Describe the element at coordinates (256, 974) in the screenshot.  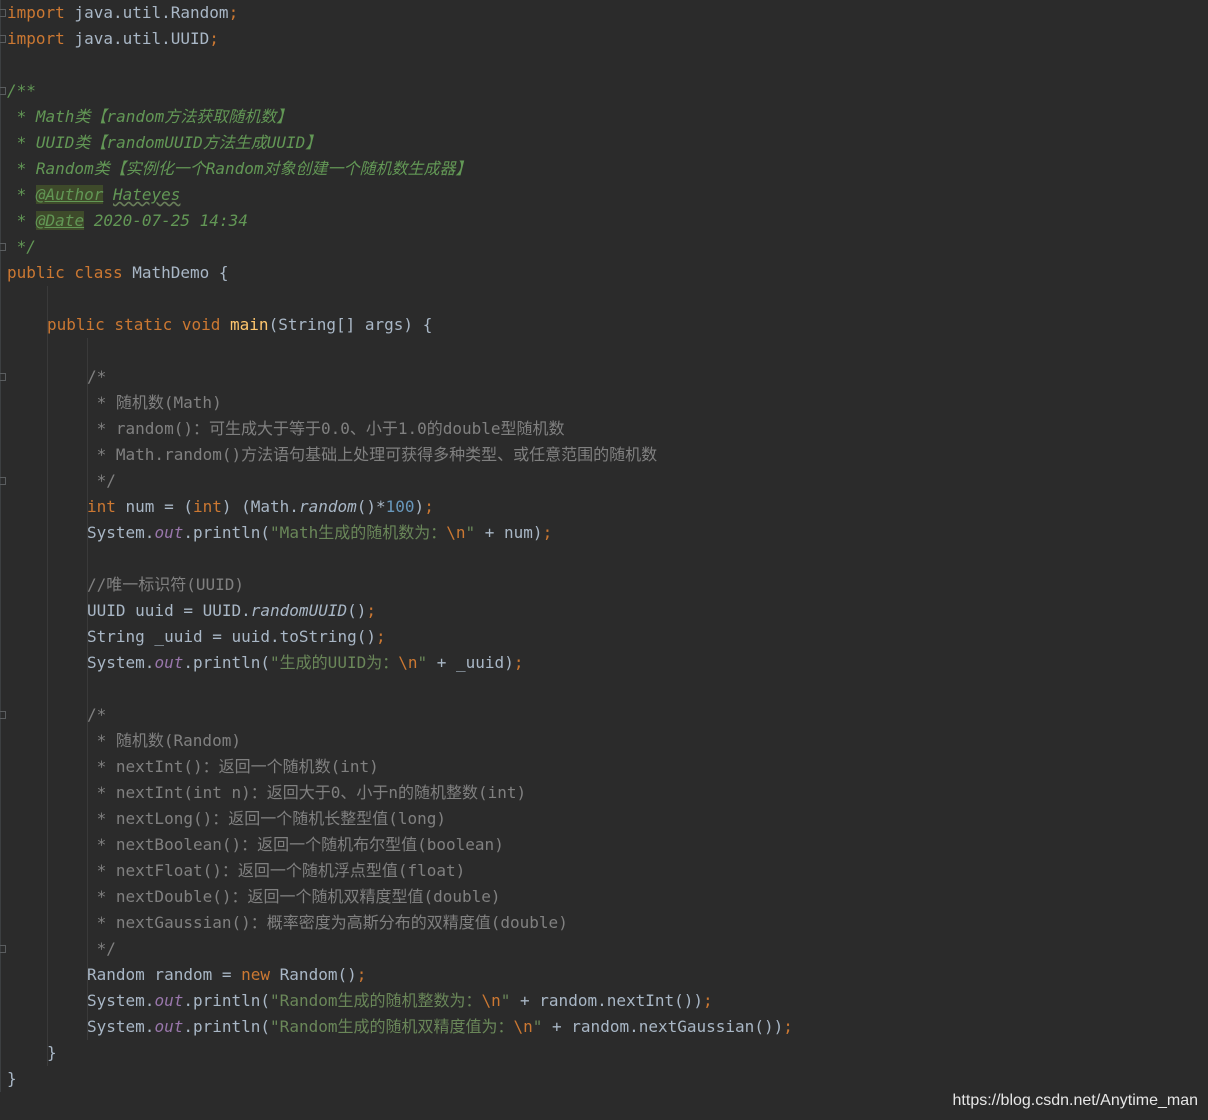
I see `keyword: new` at that location.